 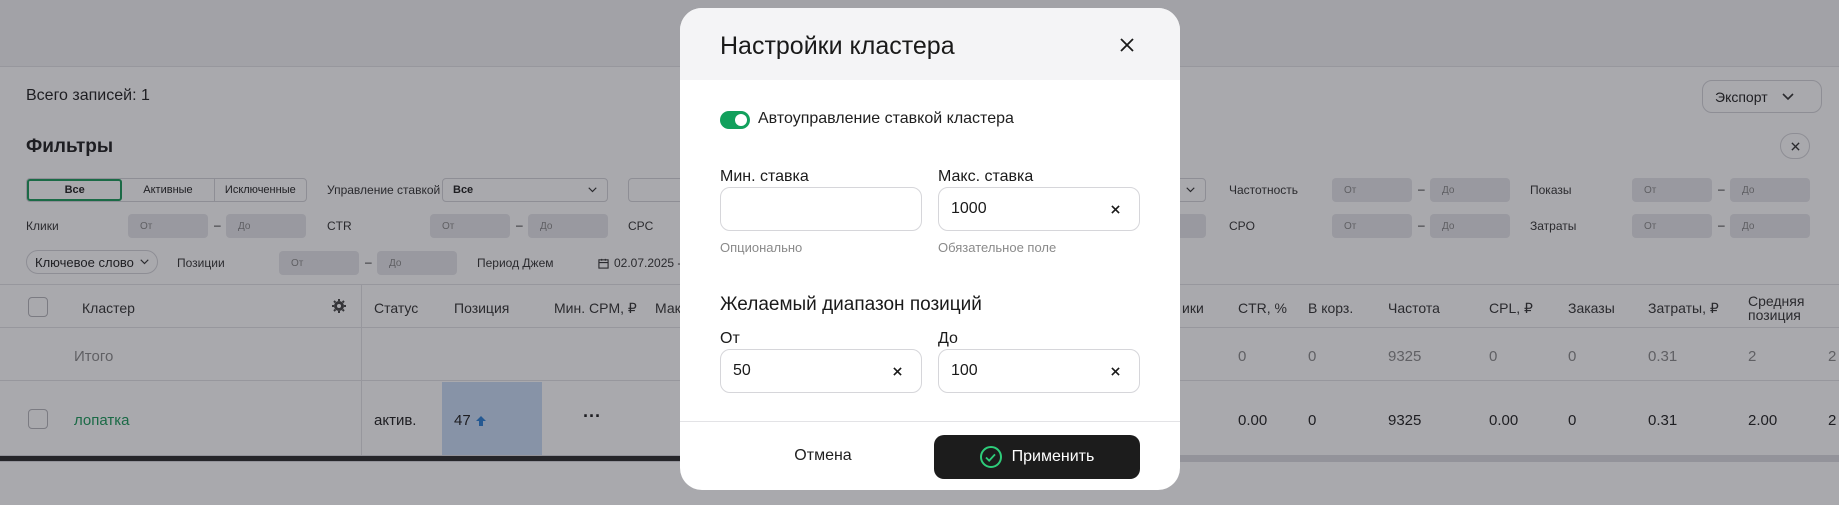 What do you see at coordinates (821, 371) in the screenshot?
I see `range-from-input: 50` at bounding box center [821, 371].